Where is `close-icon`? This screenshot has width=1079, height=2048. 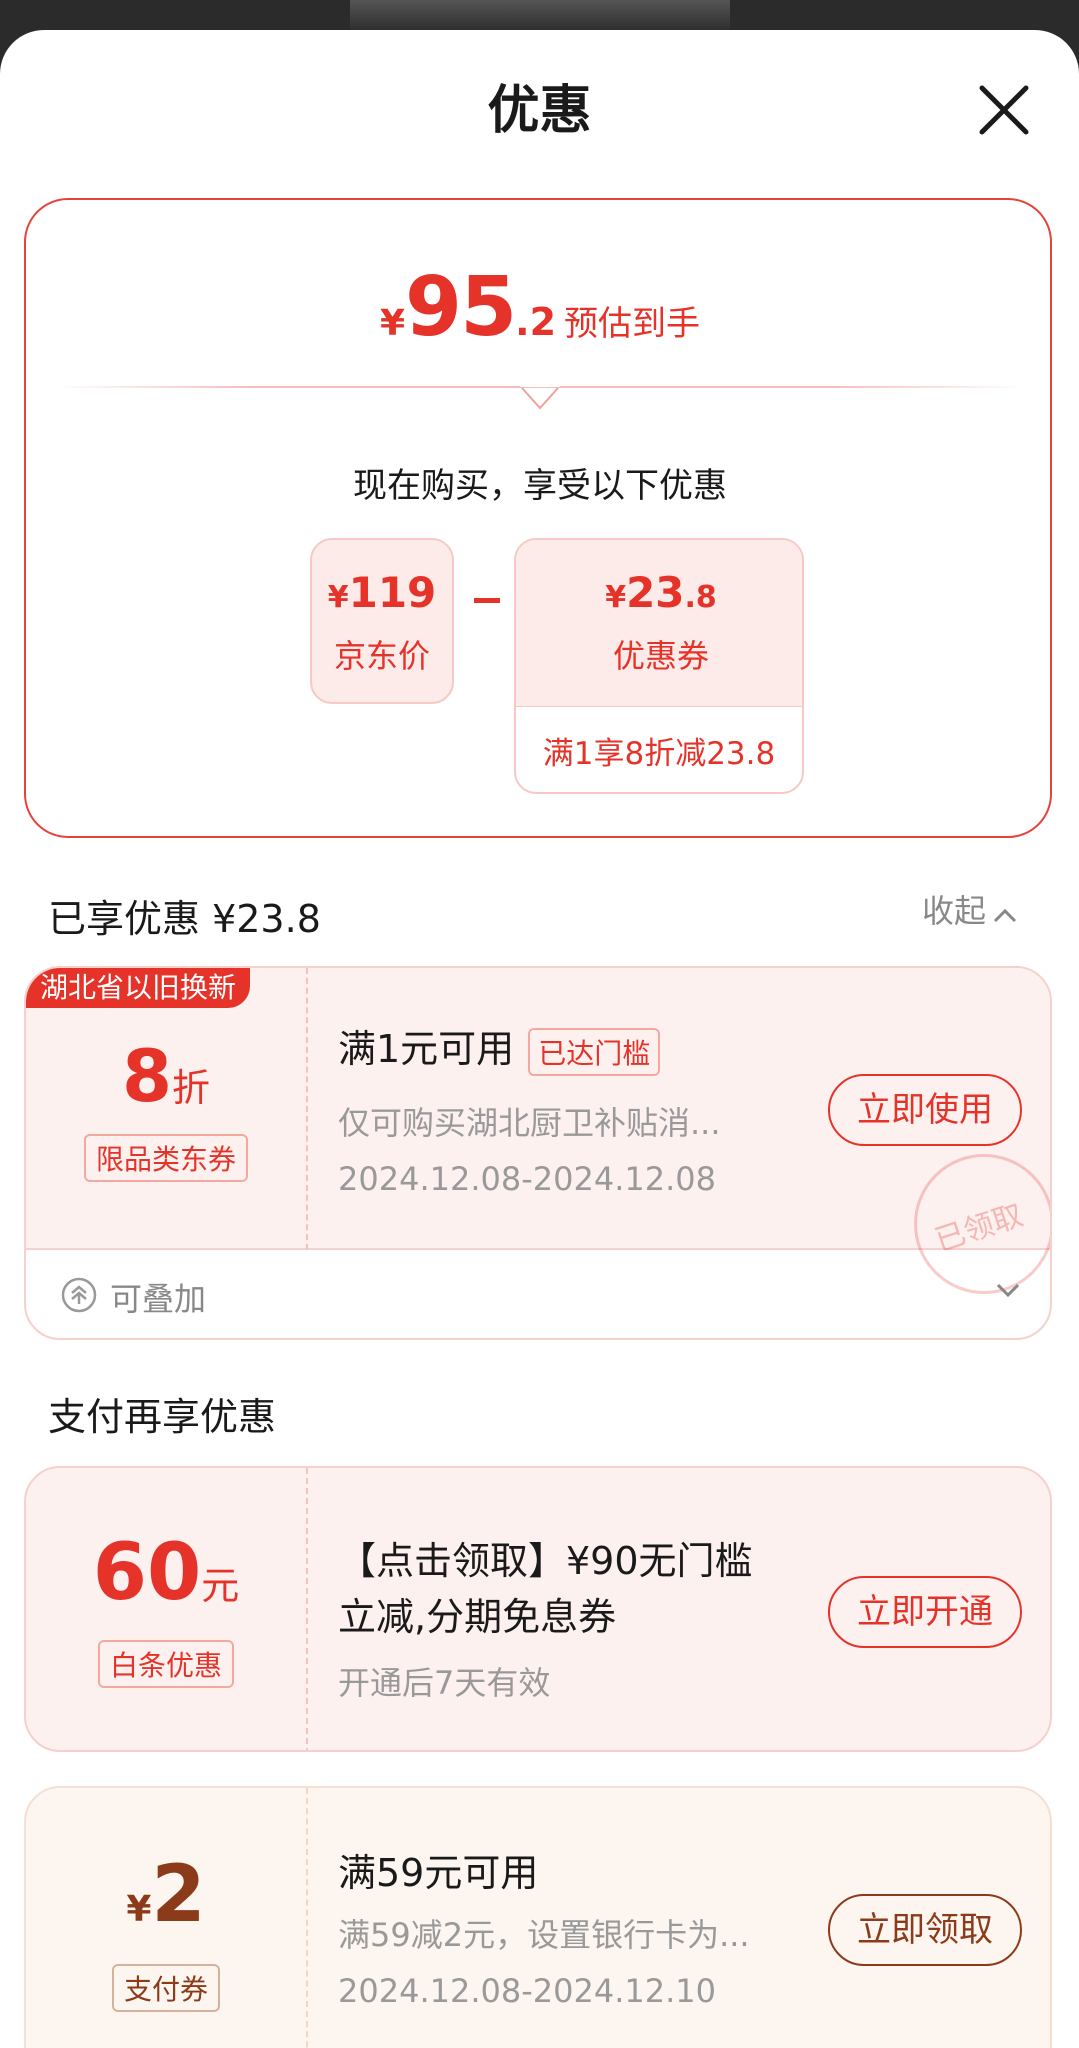
close-icon is located at coordinates (1004, 110).